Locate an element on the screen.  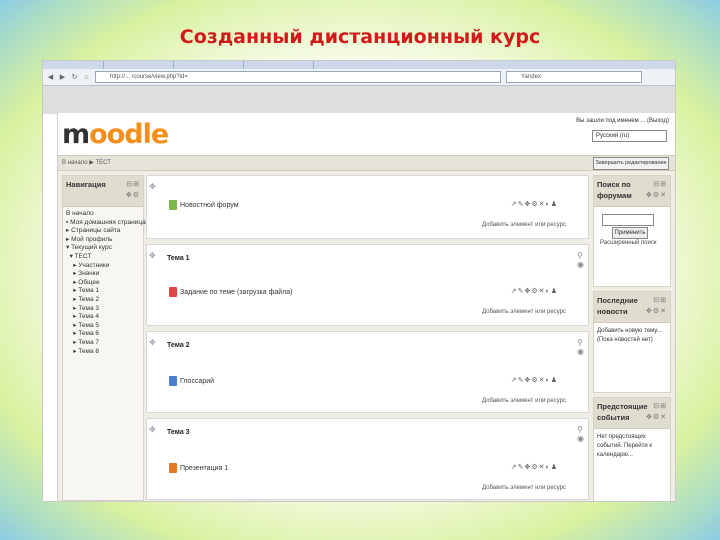
login-info: Вы зашли под именем ... (Выход) is located at coordinates (622, 121).